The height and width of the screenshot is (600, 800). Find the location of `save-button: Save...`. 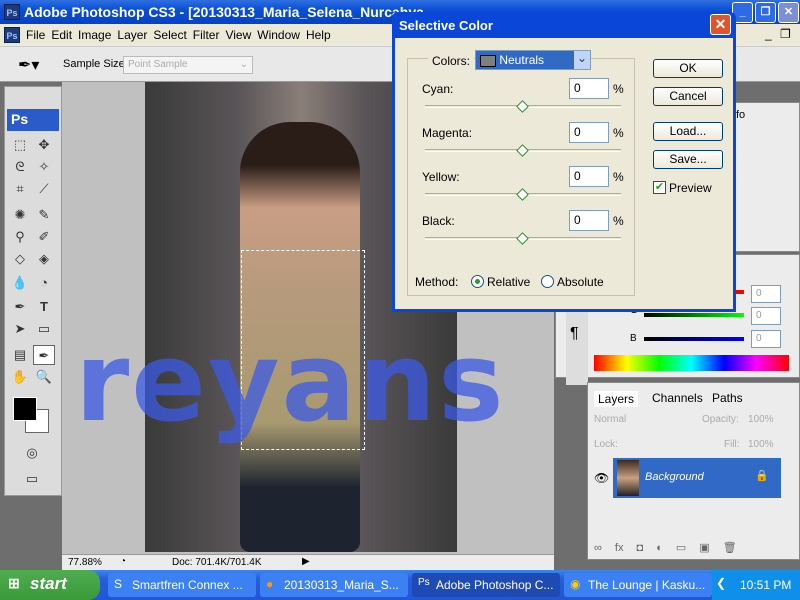

save-button: Save... is located at coordinates (688, 159).